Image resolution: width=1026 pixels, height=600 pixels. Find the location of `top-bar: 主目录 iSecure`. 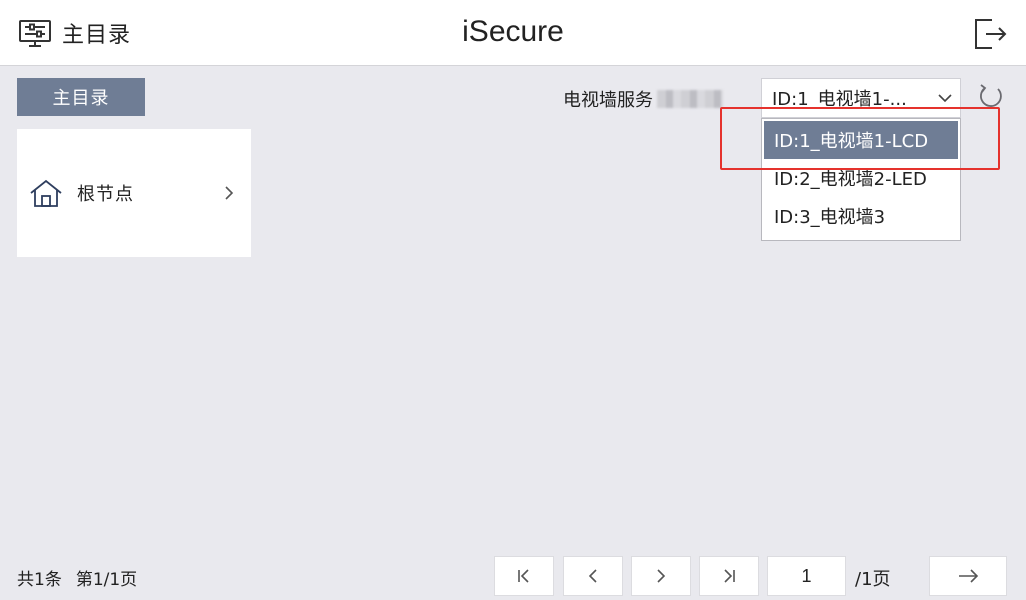

top-bar: 主目录 iSecure is located at coordinates (513, 33).